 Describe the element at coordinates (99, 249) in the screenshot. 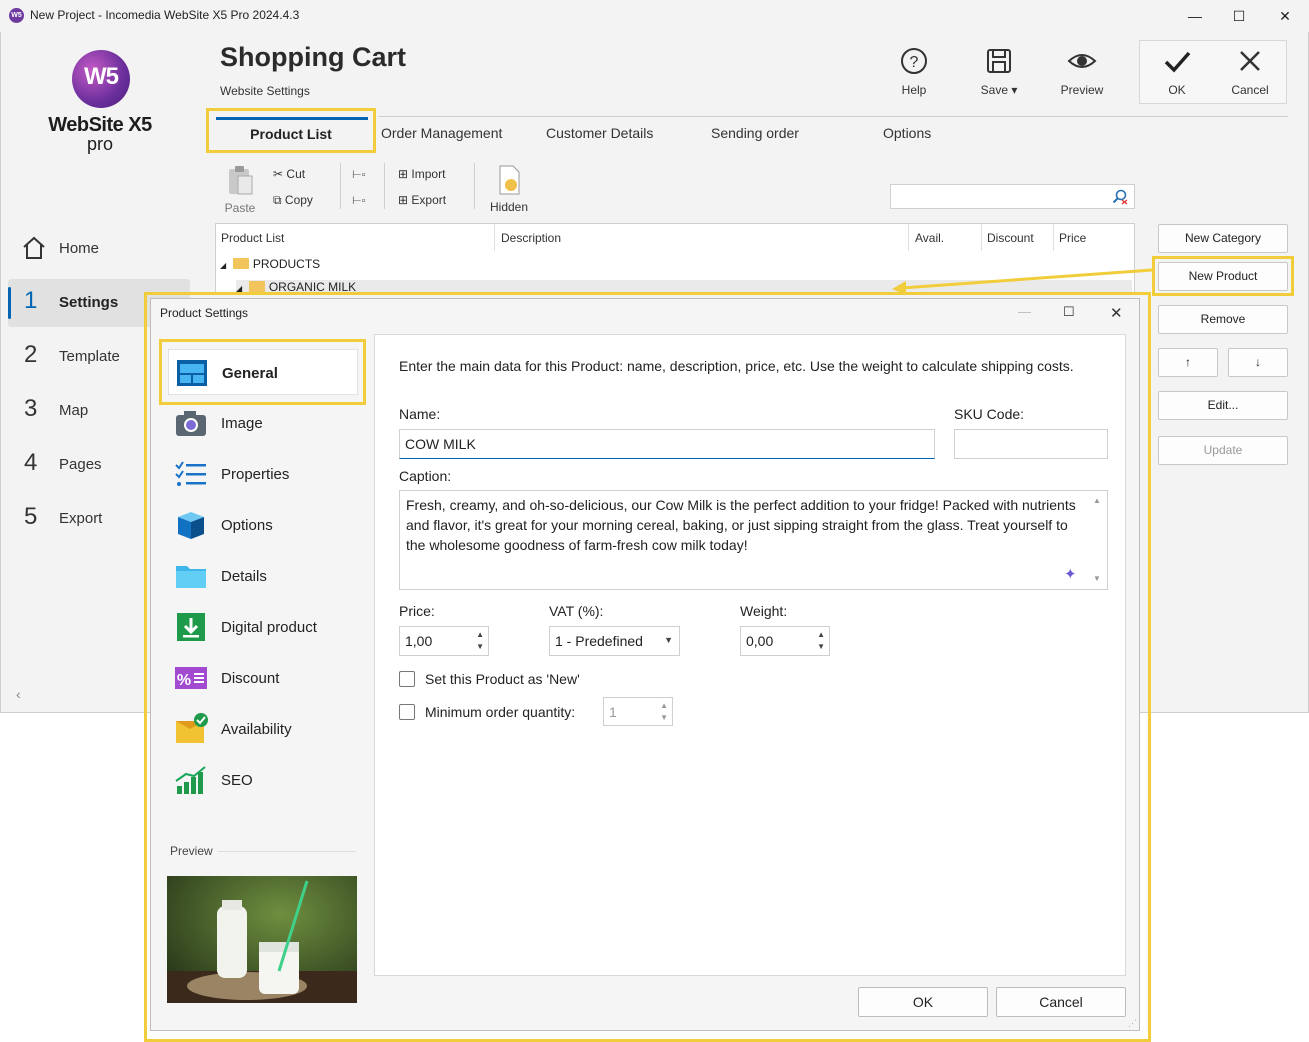

I see `nav-home: Home` at that location.